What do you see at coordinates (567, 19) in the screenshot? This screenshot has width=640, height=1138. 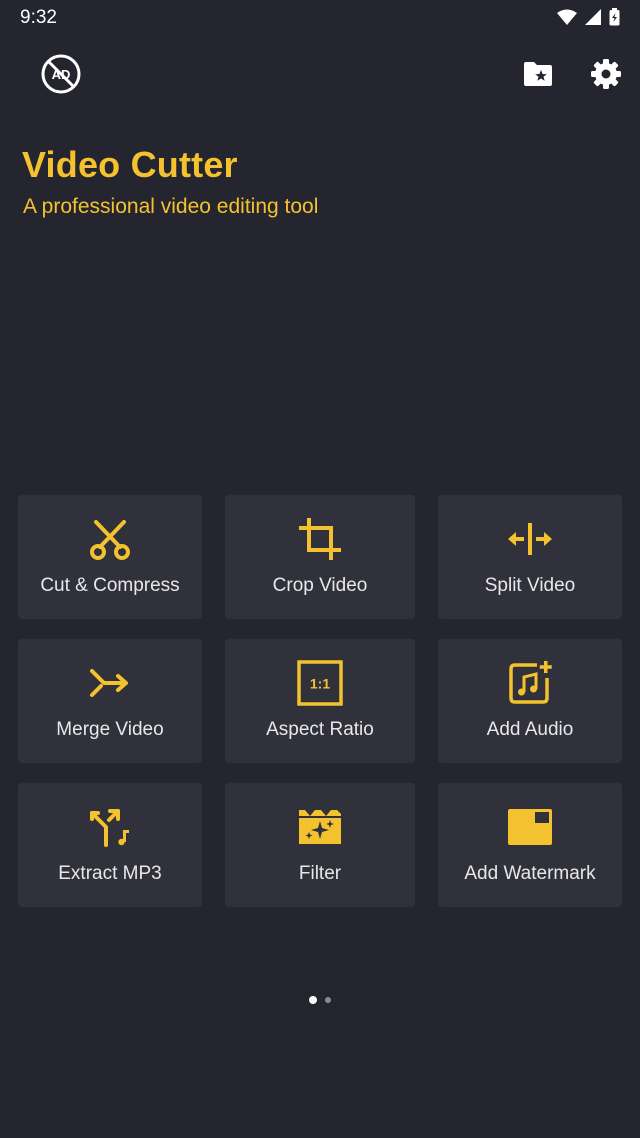 I see `wifi-icon` at bounding box center [567, 19].